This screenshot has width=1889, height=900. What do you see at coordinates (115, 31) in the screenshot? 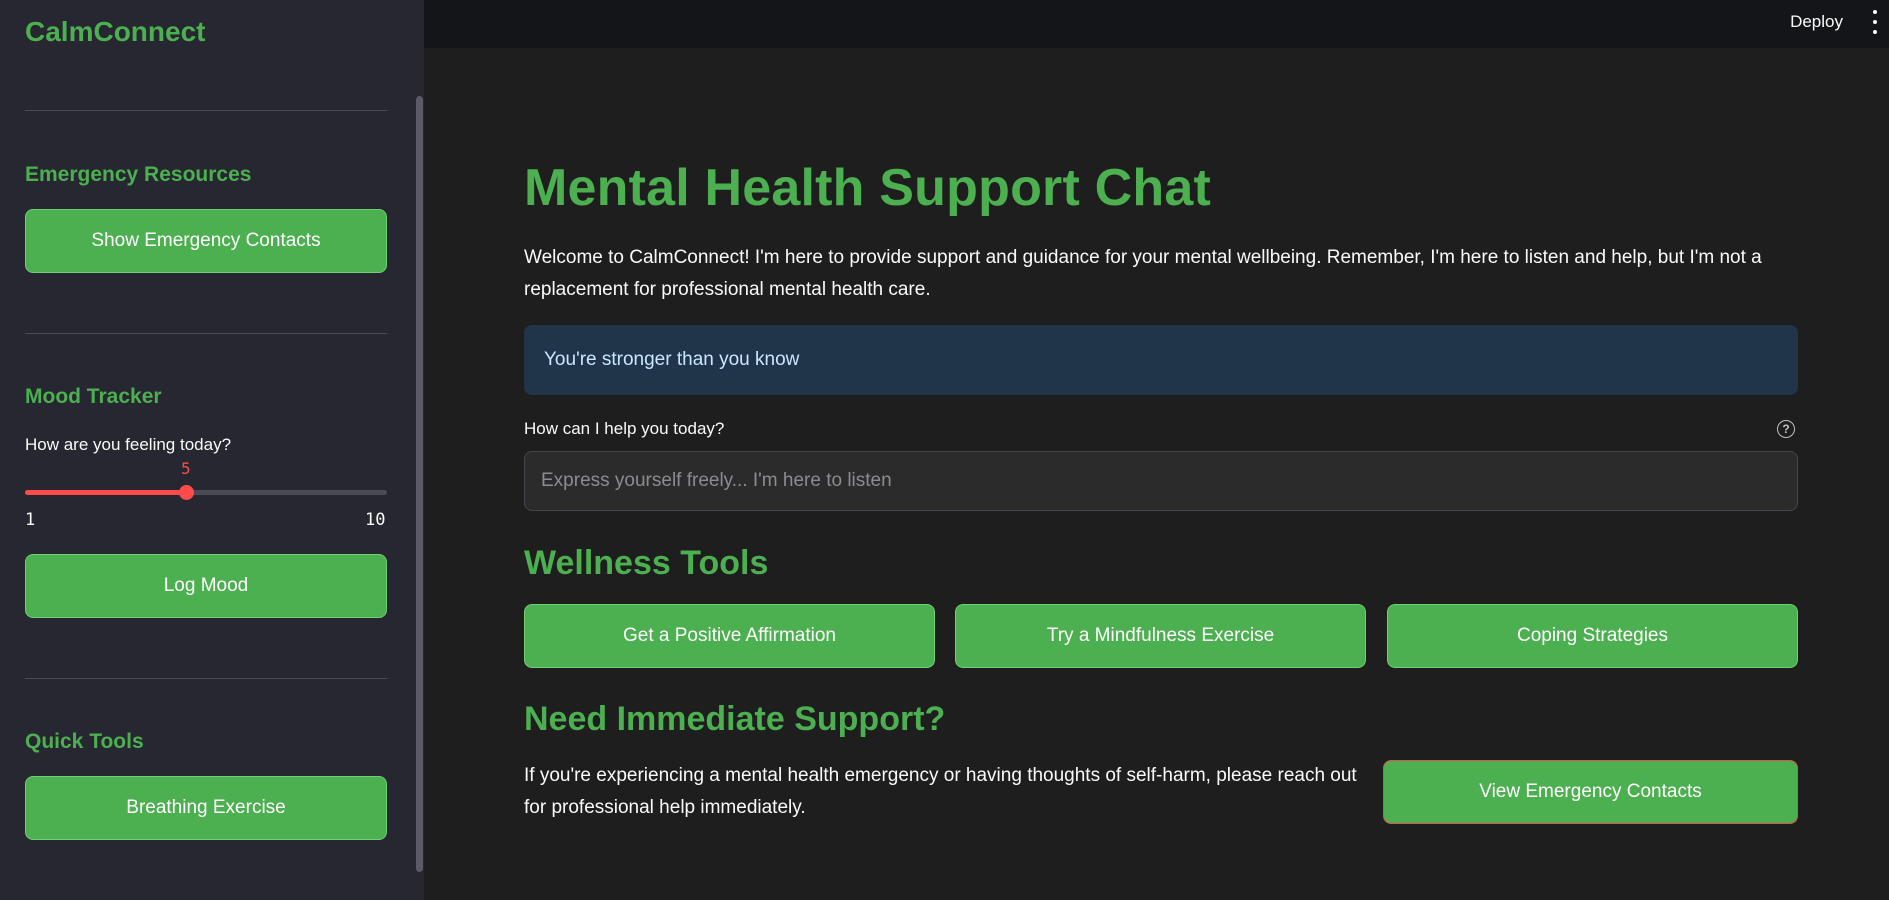
I see `app-brand: CalmConnect` at bounding box center [115, 31].